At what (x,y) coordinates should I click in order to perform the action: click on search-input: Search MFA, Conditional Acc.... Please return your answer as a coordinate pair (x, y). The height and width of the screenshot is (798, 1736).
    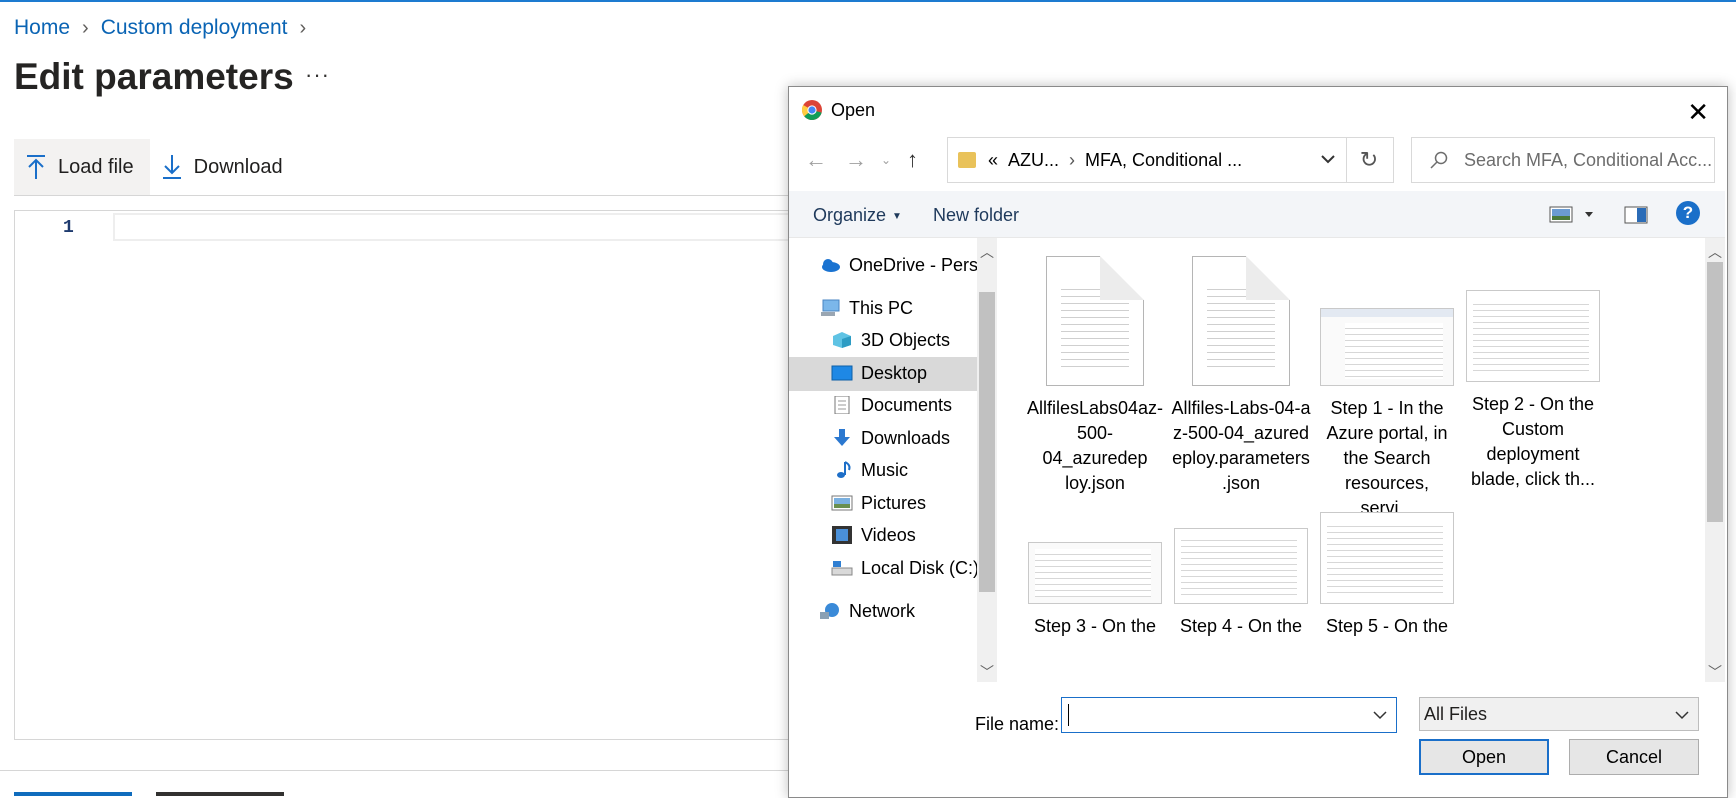
    Looking at the image, I should click on (1563, 160).